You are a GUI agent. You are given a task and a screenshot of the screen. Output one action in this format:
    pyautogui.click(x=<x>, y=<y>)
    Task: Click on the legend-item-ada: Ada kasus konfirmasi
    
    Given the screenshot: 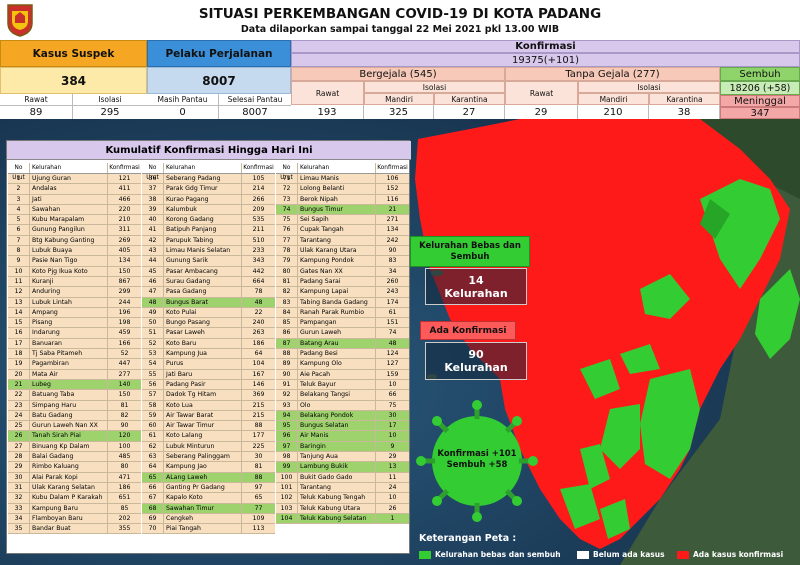 What is the action you would take?
    pyautogui.click(x=730, y=554)
    